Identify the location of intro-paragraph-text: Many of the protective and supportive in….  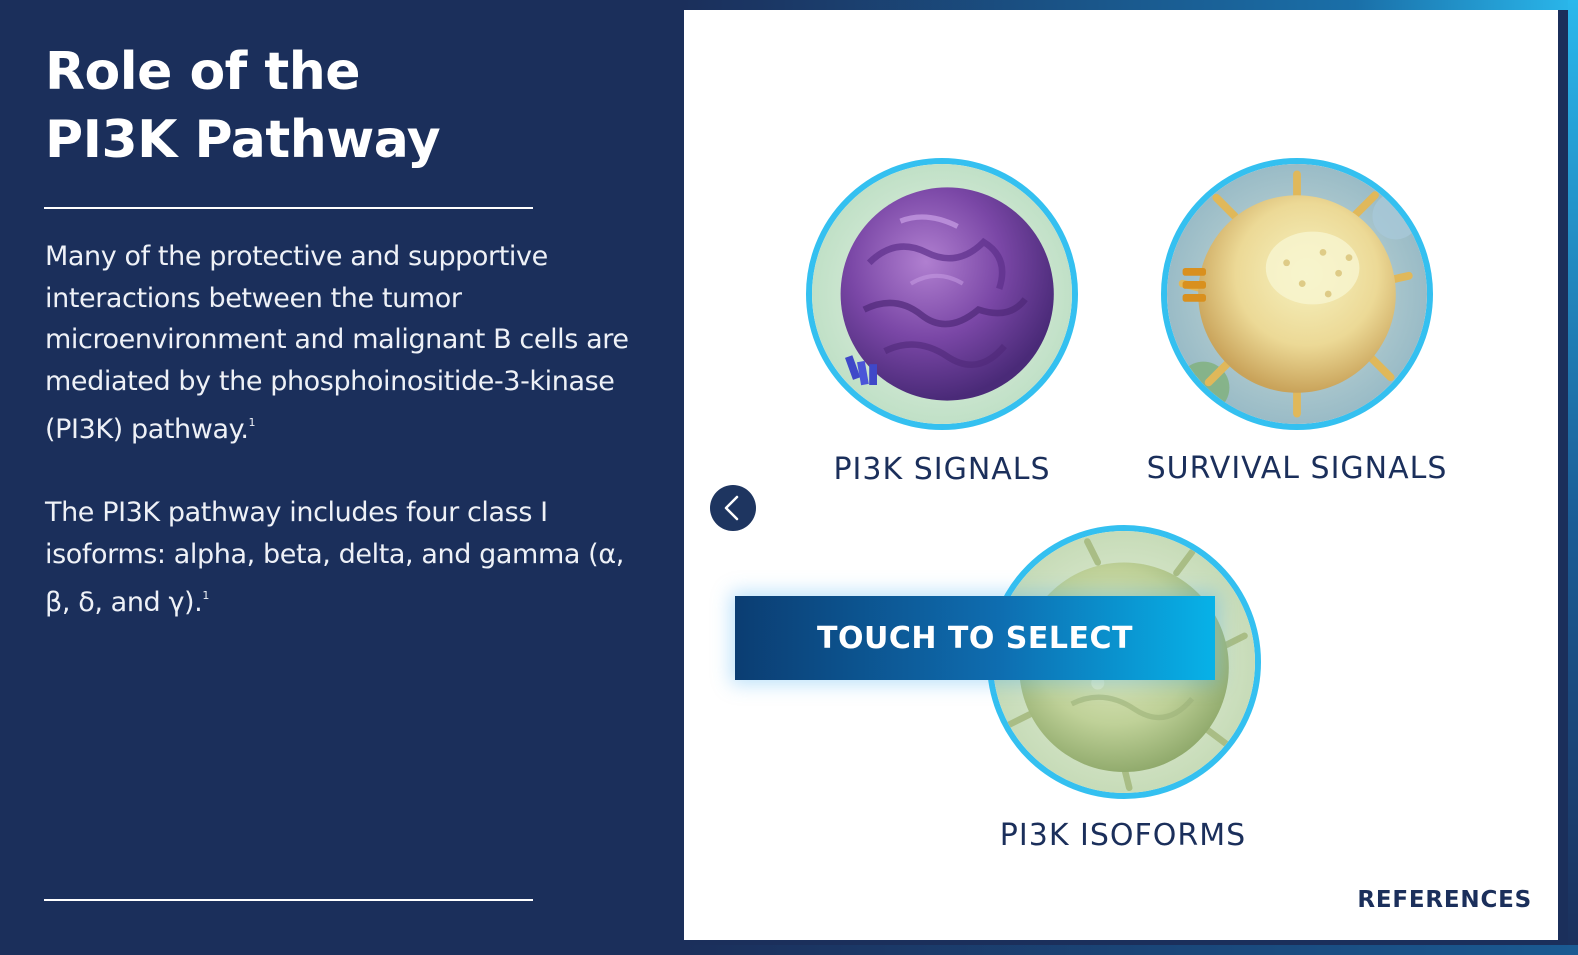
(337, 343).